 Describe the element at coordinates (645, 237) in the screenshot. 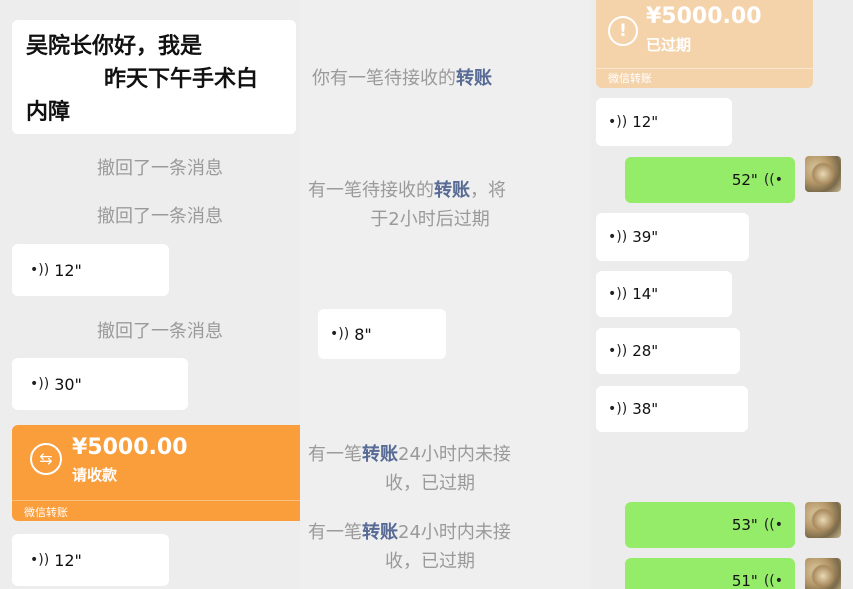

I see `voice-duration: 39"` at that location.